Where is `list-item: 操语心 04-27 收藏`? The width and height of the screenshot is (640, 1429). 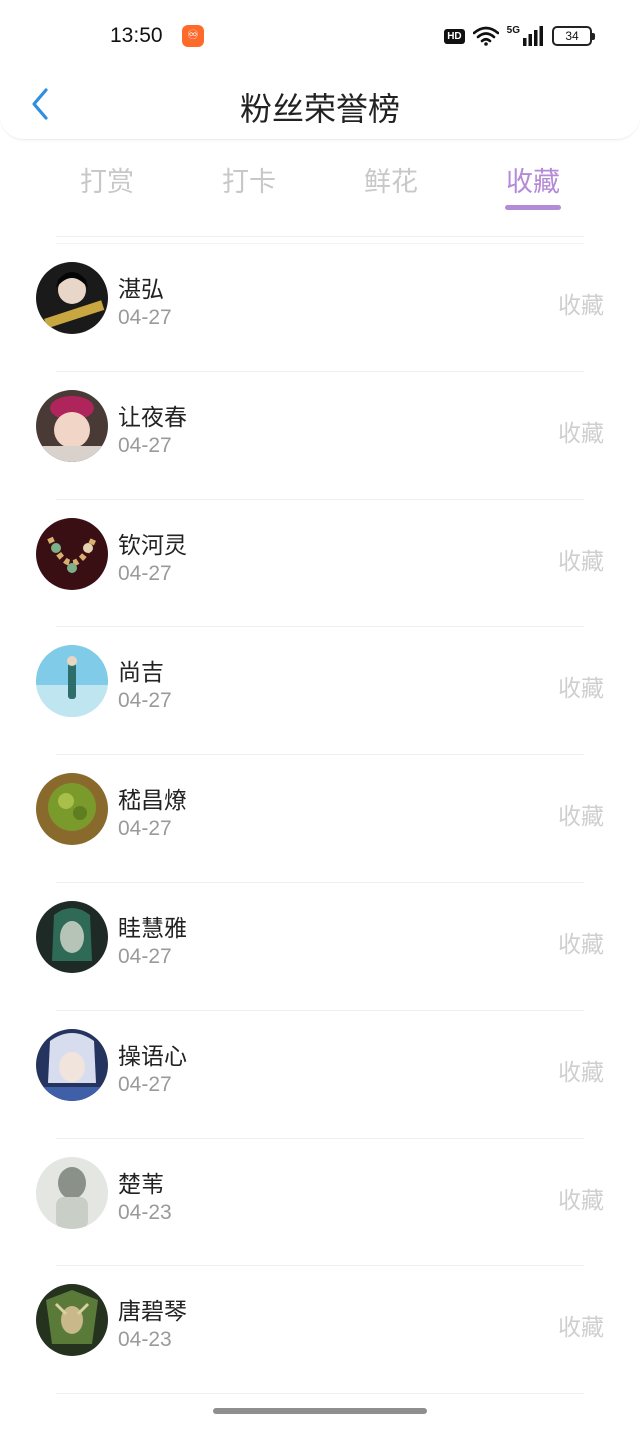 list-item: 操语心 04-27 收藏 is located at coordinates (320, 1075).